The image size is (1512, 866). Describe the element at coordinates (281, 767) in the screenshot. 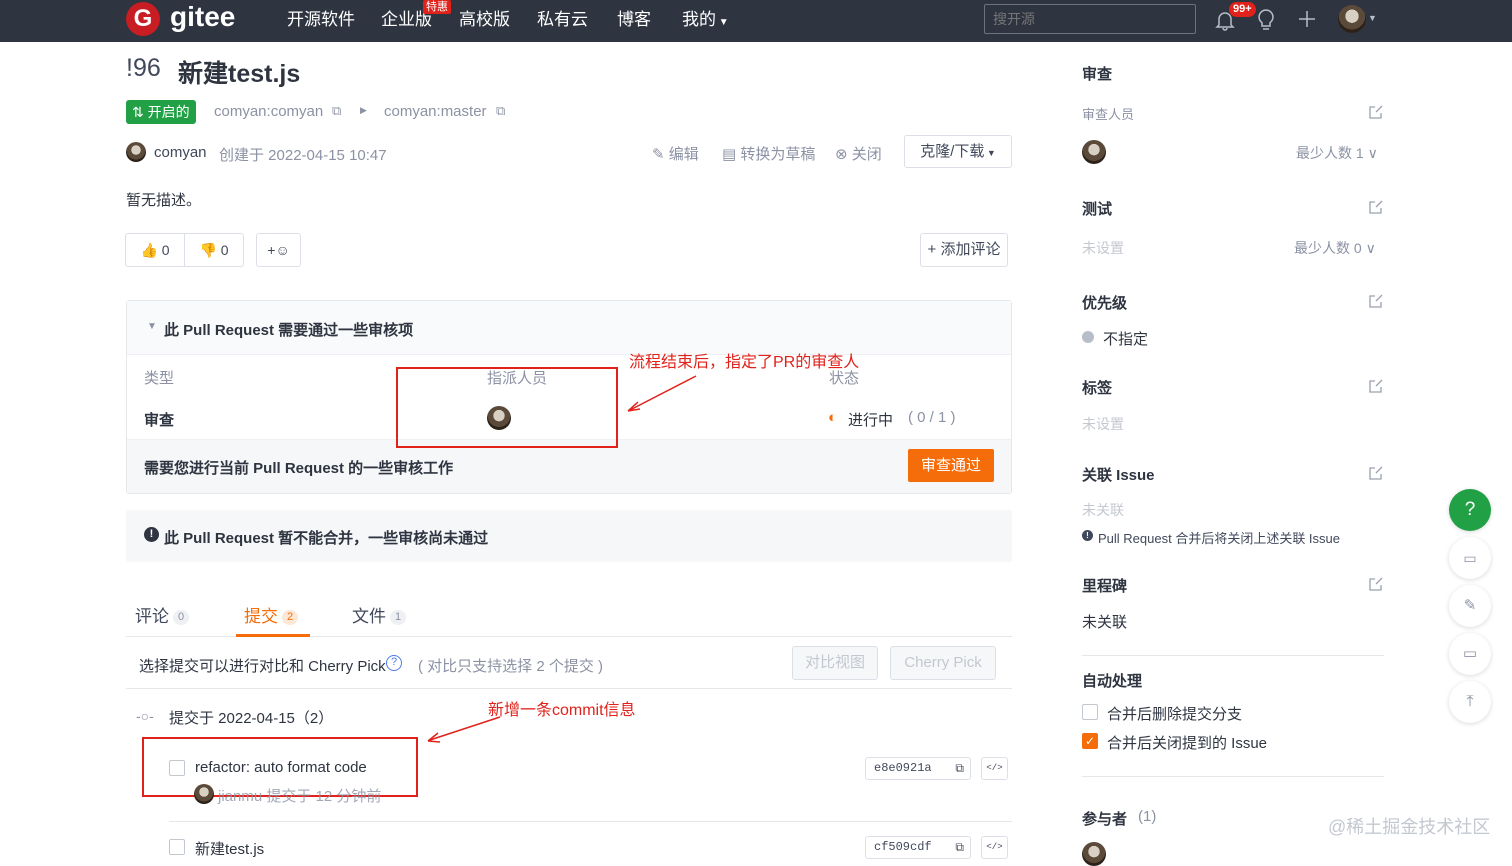

I see `commit-message: refactor: auto format code` at that location.